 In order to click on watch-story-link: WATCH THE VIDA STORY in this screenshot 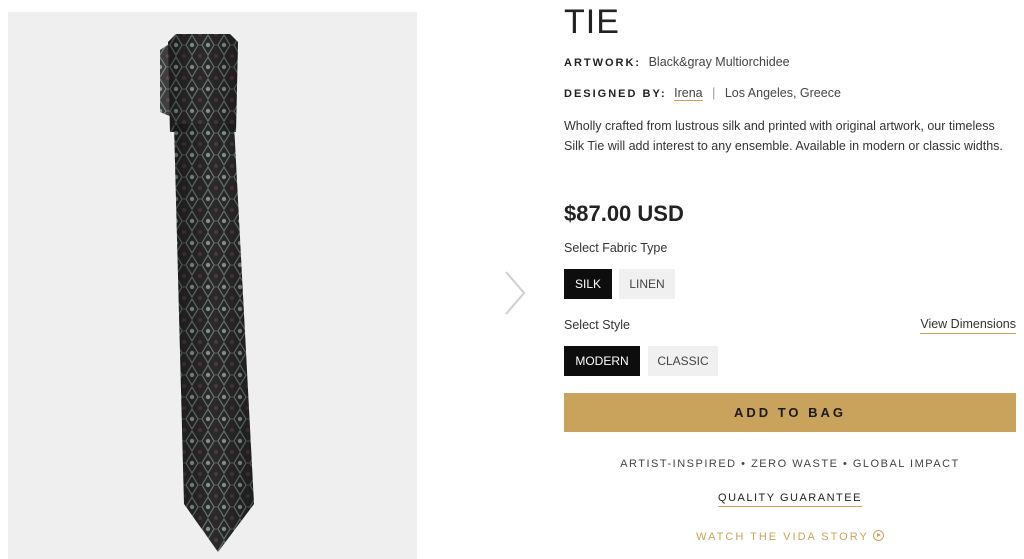, I will do `click(790, 536)`.